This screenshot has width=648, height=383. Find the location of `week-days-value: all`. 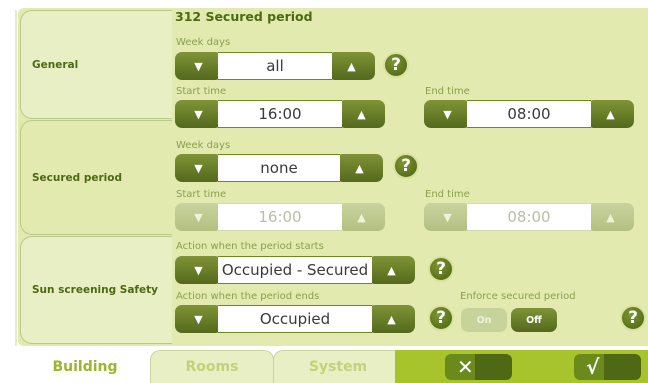

week-days-value: all is located at coordinates (275, 66).